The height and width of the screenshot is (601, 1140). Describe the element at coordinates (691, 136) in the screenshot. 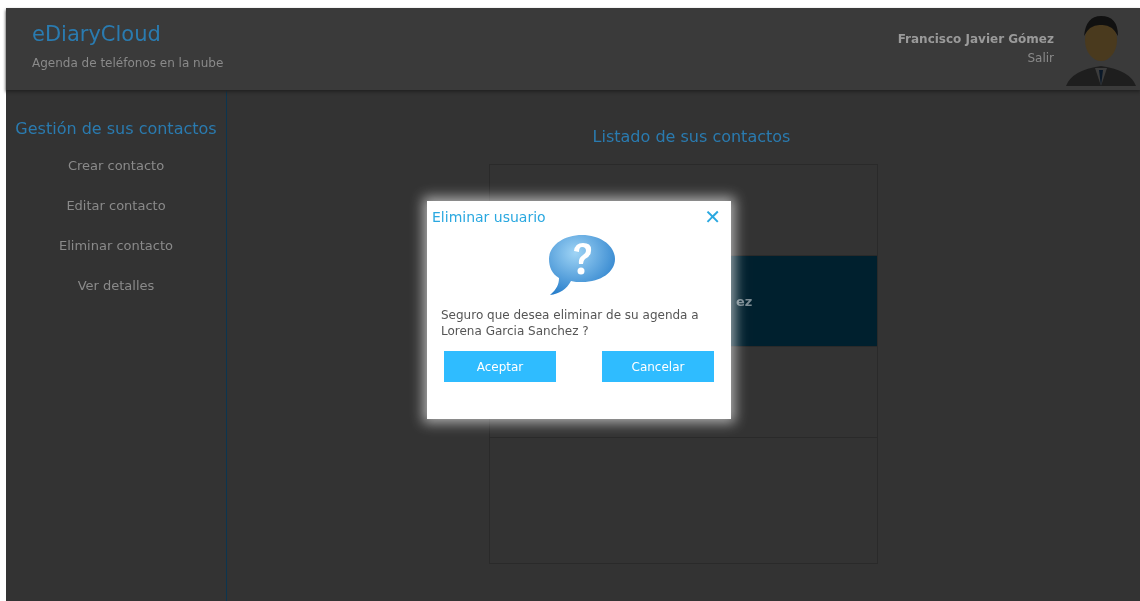

I see `list-title: Listado de sus contactos` at that location.